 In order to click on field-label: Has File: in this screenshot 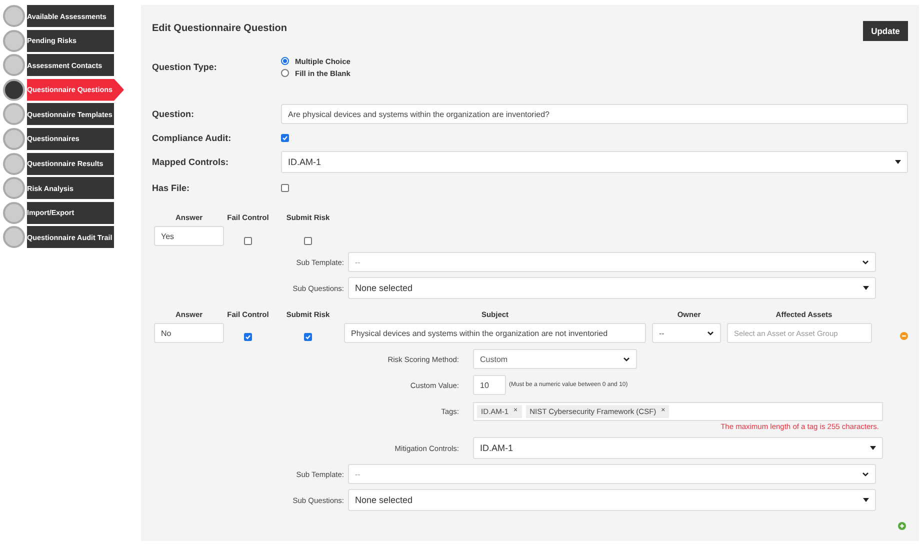, I will do `click(171, 188)`.